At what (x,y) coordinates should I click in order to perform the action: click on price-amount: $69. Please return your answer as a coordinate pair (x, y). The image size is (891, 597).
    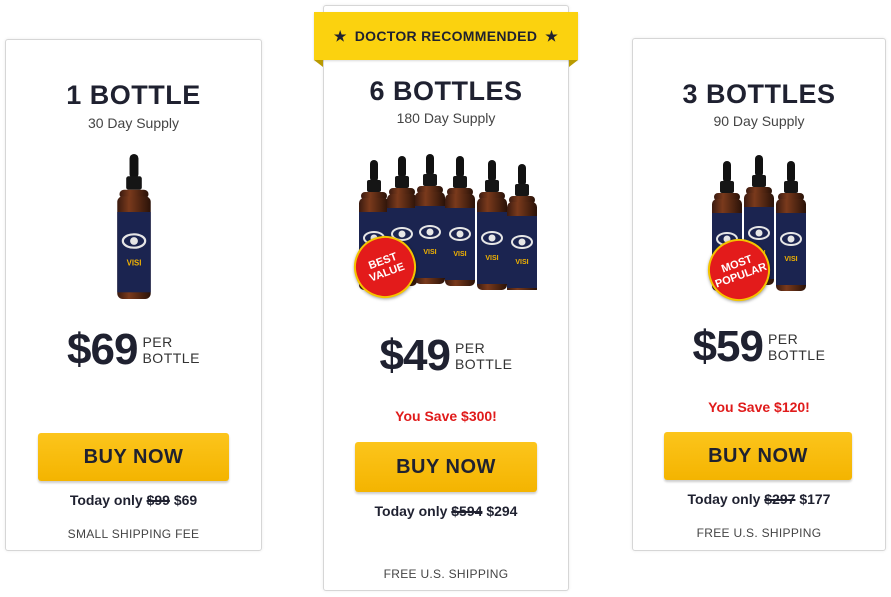
    Looking at the image, I should click on (102, 349).